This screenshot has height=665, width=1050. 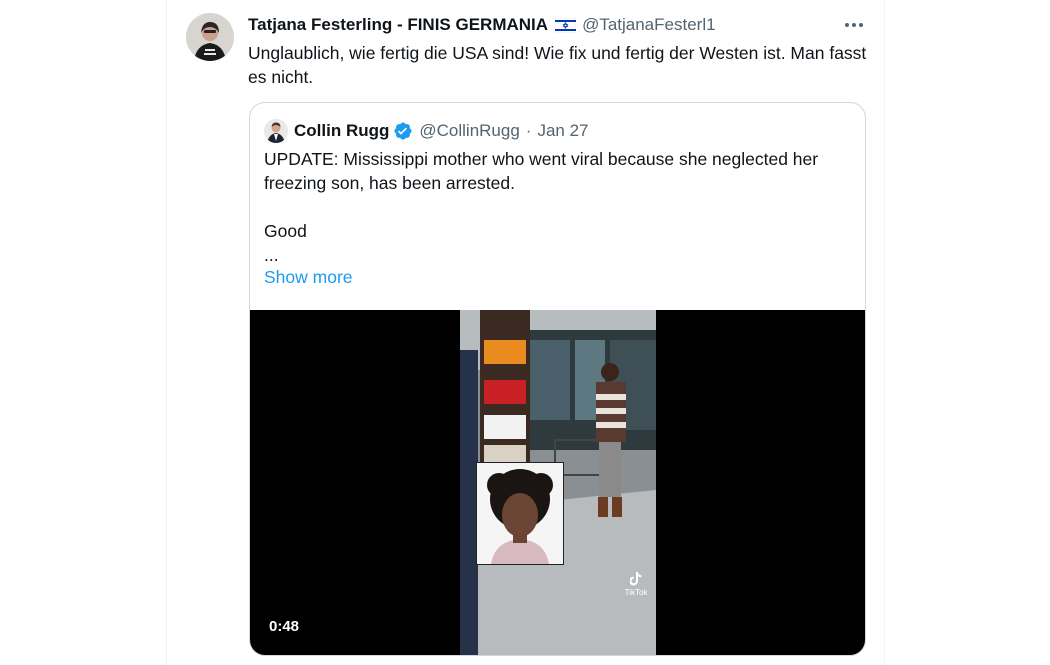 I want to click on quoted-text-line: Good, so click(x=285, y=231).